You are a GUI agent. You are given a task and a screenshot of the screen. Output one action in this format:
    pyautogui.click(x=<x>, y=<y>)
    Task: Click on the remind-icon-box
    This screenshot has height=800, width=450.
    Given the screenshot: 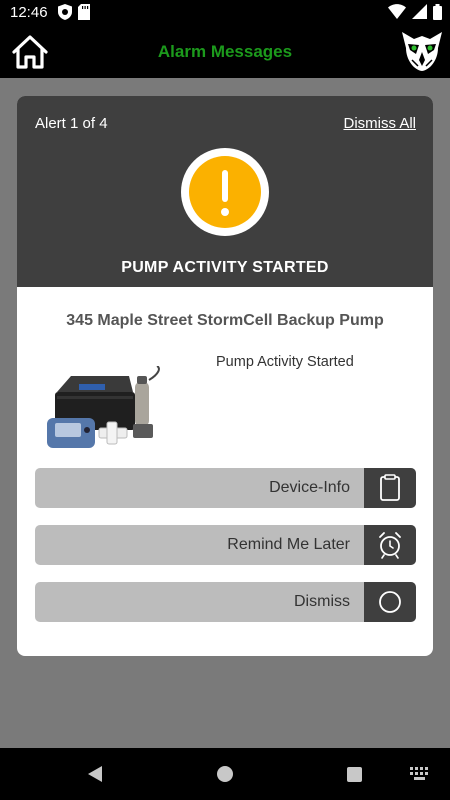 What is the action you would take?
    pyautogui.click(x=390, y=545)
    